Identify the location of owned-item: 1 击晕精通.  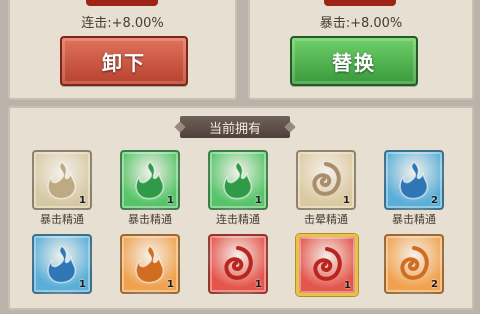
(326, 190).